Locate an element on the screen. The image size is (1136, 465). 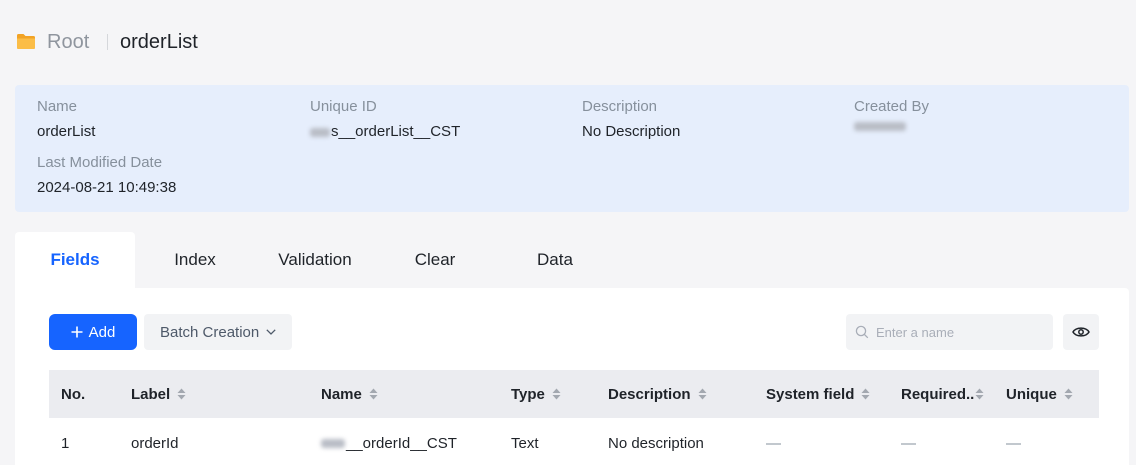
column-header-text: System field is located at coordinates (810, 394).